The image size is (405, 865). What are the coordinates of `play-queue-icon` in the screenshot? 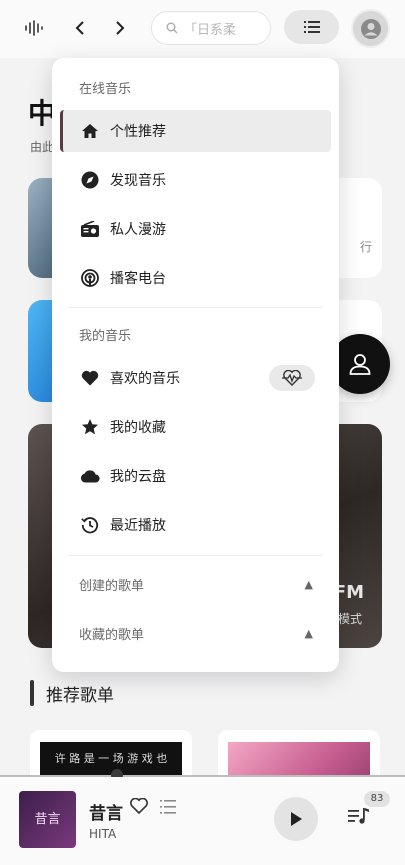 It's located at (359, 818).